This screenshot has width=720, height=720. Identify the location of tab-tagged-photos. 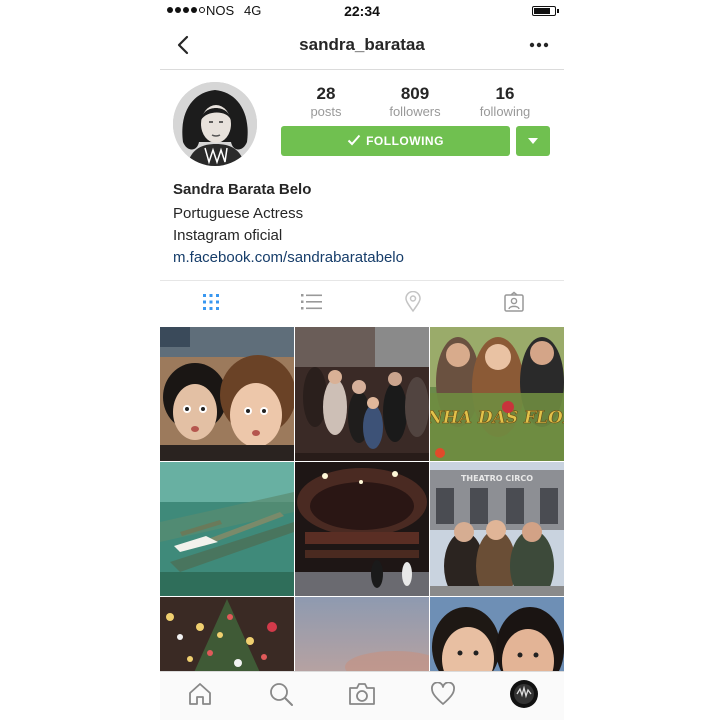
(513, 304).